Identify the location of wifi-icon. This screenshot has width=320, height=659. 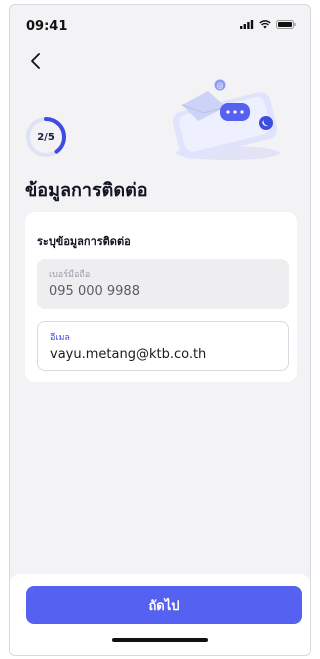
(265, 24).